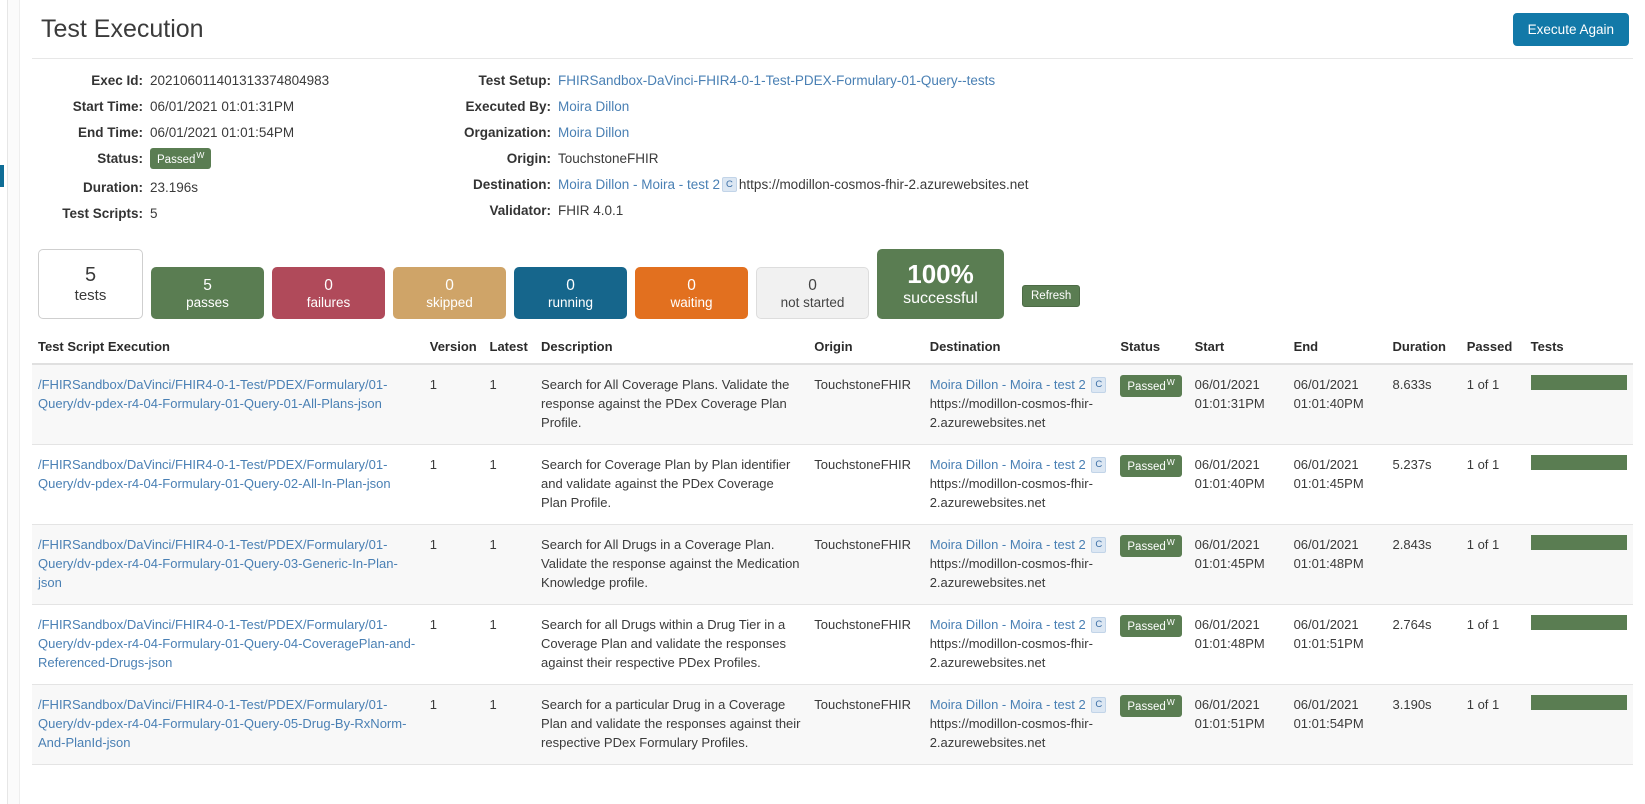 The image size is (1645, 804). Describe the element at coordinates (176, 159) in the screenshot. I see `status-badge-label: Passed` at that location.